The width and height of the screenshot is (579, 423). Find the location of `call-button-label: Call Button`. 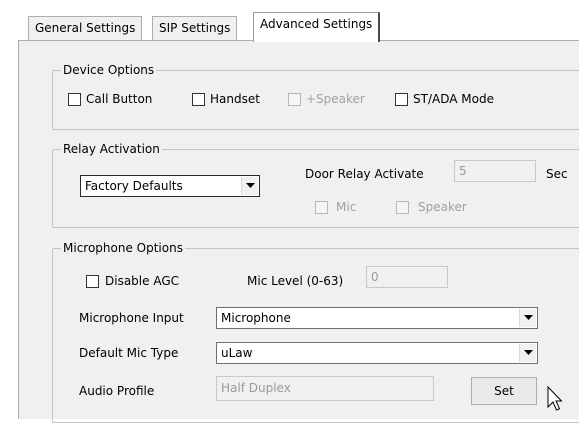

call-button-label: Call Button is located at coordinates (119, 99).